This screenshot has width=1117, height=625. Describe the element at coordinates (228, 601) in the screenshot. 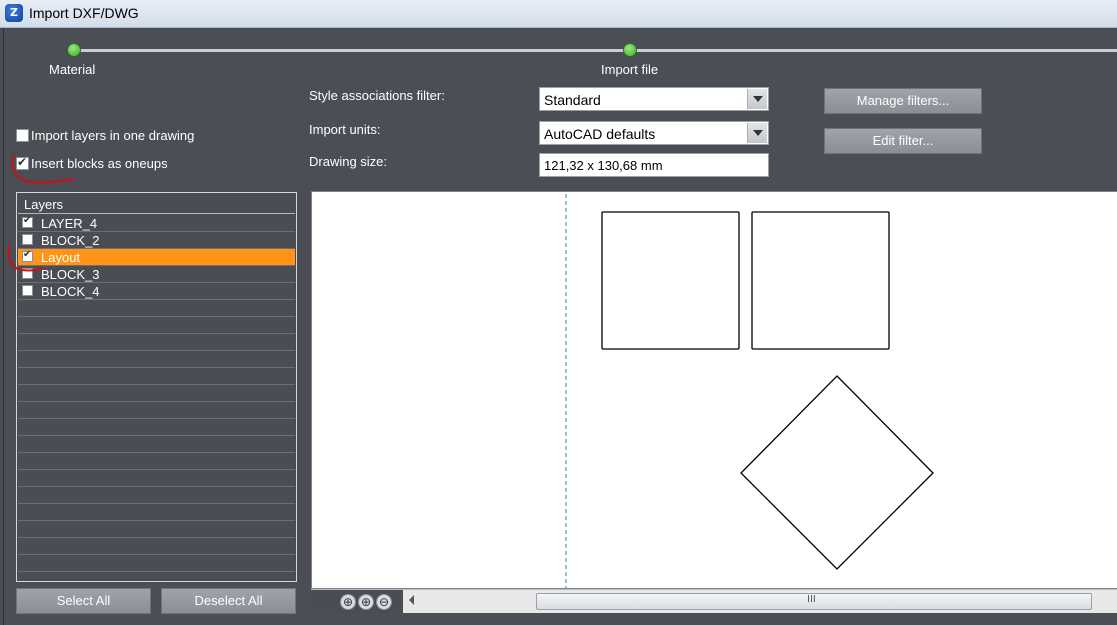

I see `deselect-all-button: Deselect All` at that location.